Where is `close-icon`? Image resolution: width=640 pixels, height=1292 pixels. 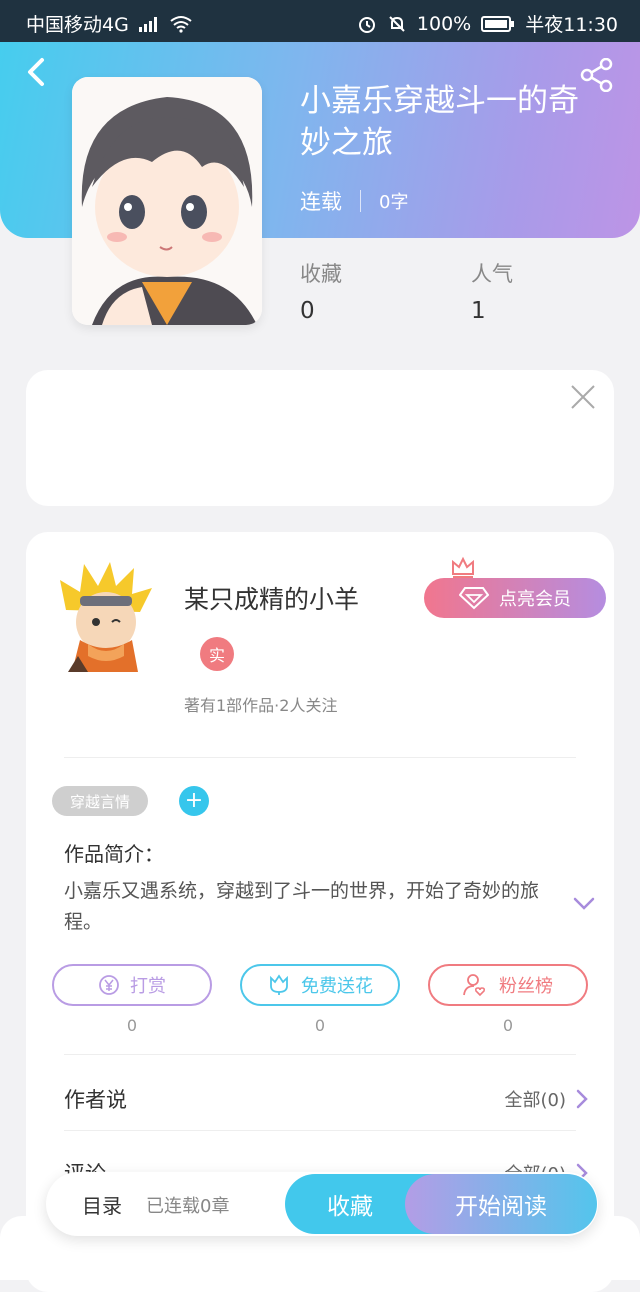 close-icon is located at coordinates (583, 397).